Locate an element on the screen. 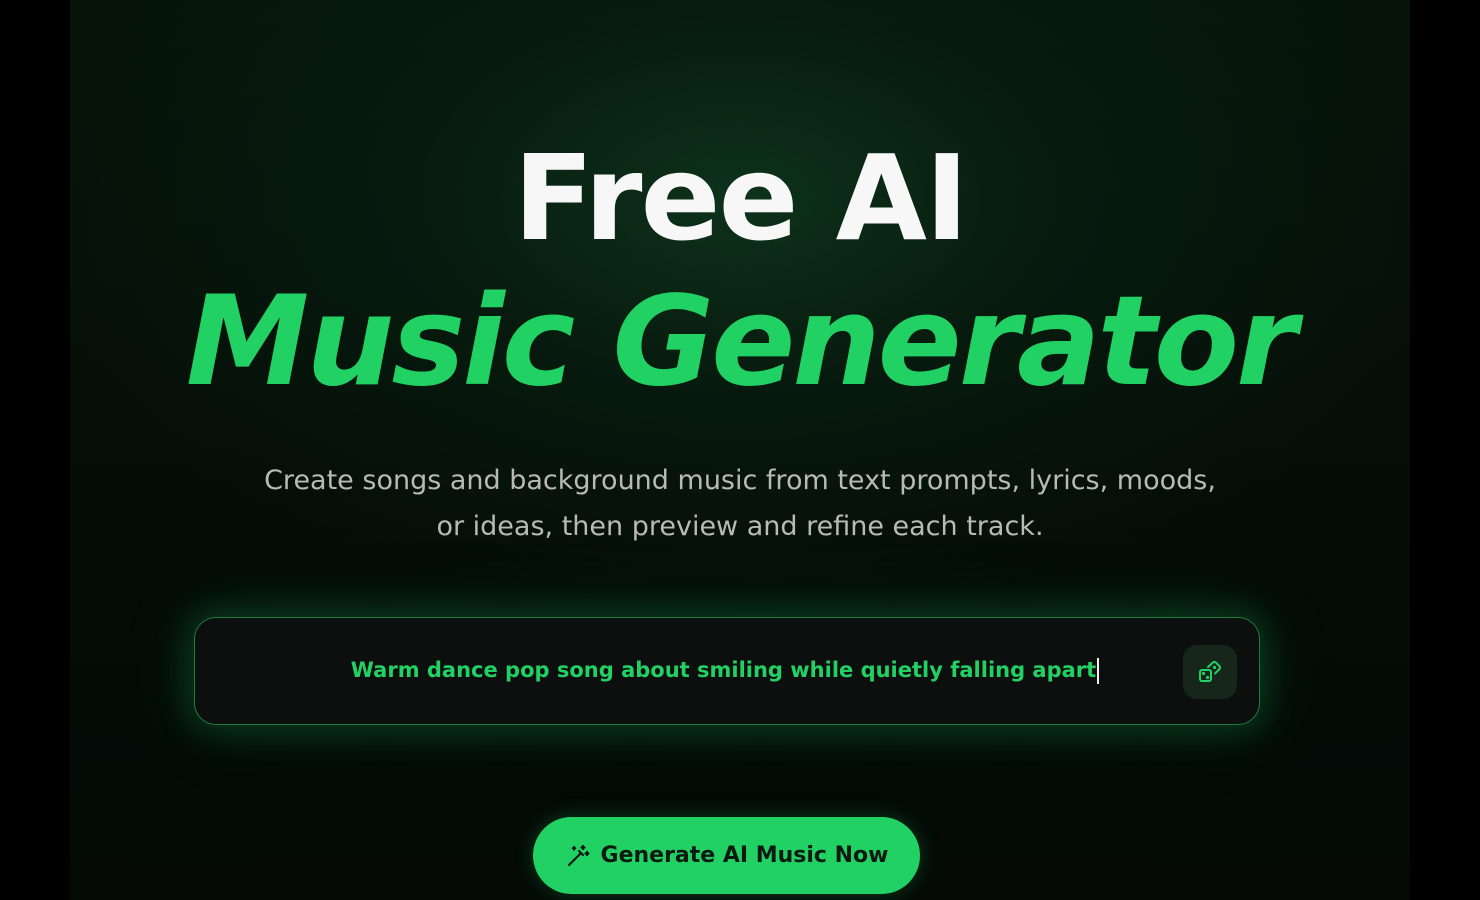  text-caret is located at coordinates (1098, 671).